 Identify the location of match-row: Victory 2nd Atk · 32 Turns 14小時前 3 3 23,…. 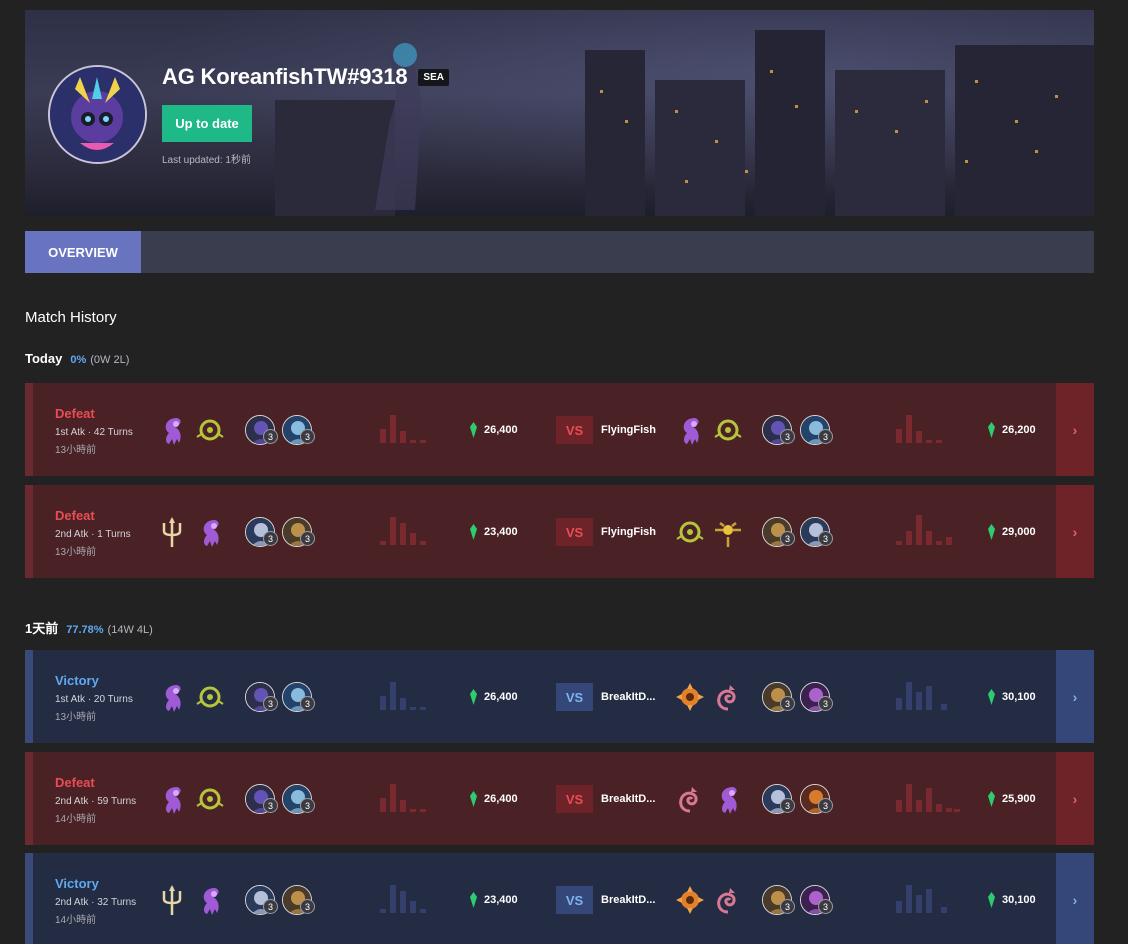
(559, 898).